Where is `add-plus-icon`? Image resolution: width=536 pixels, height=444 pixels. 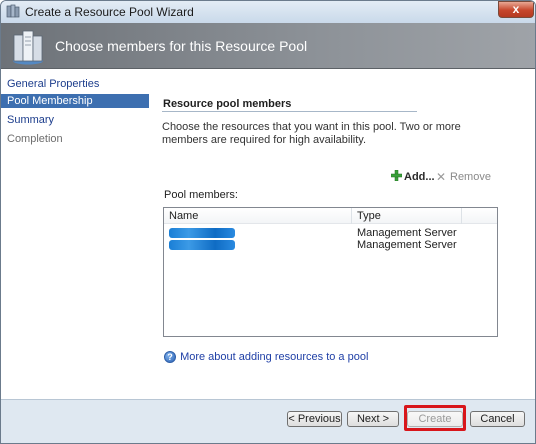 add-plus-icon is located at coordinates (396, 175).